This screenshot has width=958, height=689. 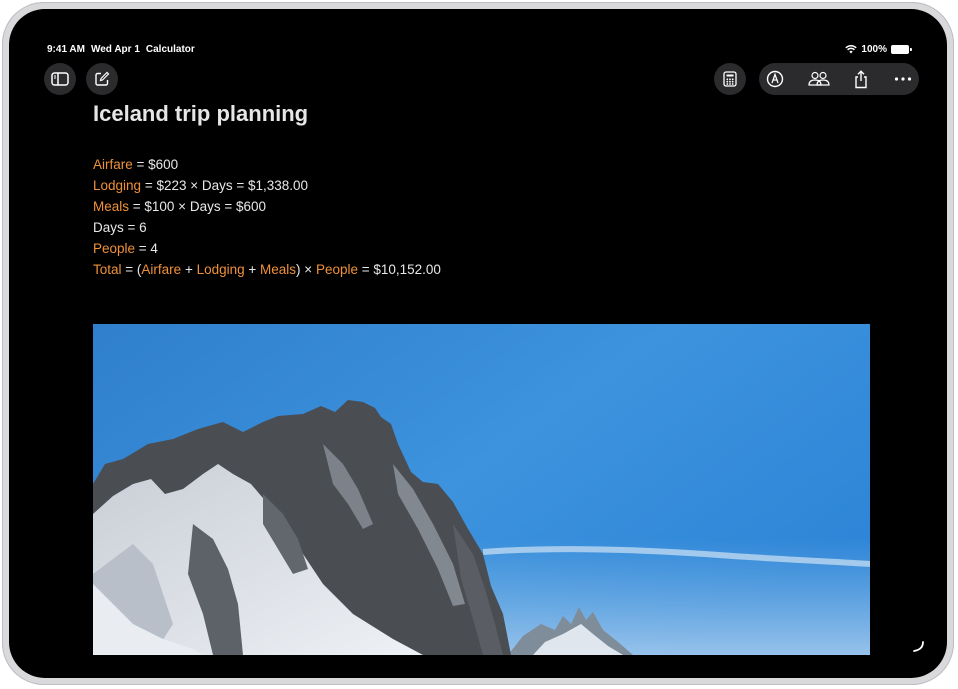 I want to click on status-left: 9:41 AM Wed Apr 1 Calculator, so click(x=121, y=49).